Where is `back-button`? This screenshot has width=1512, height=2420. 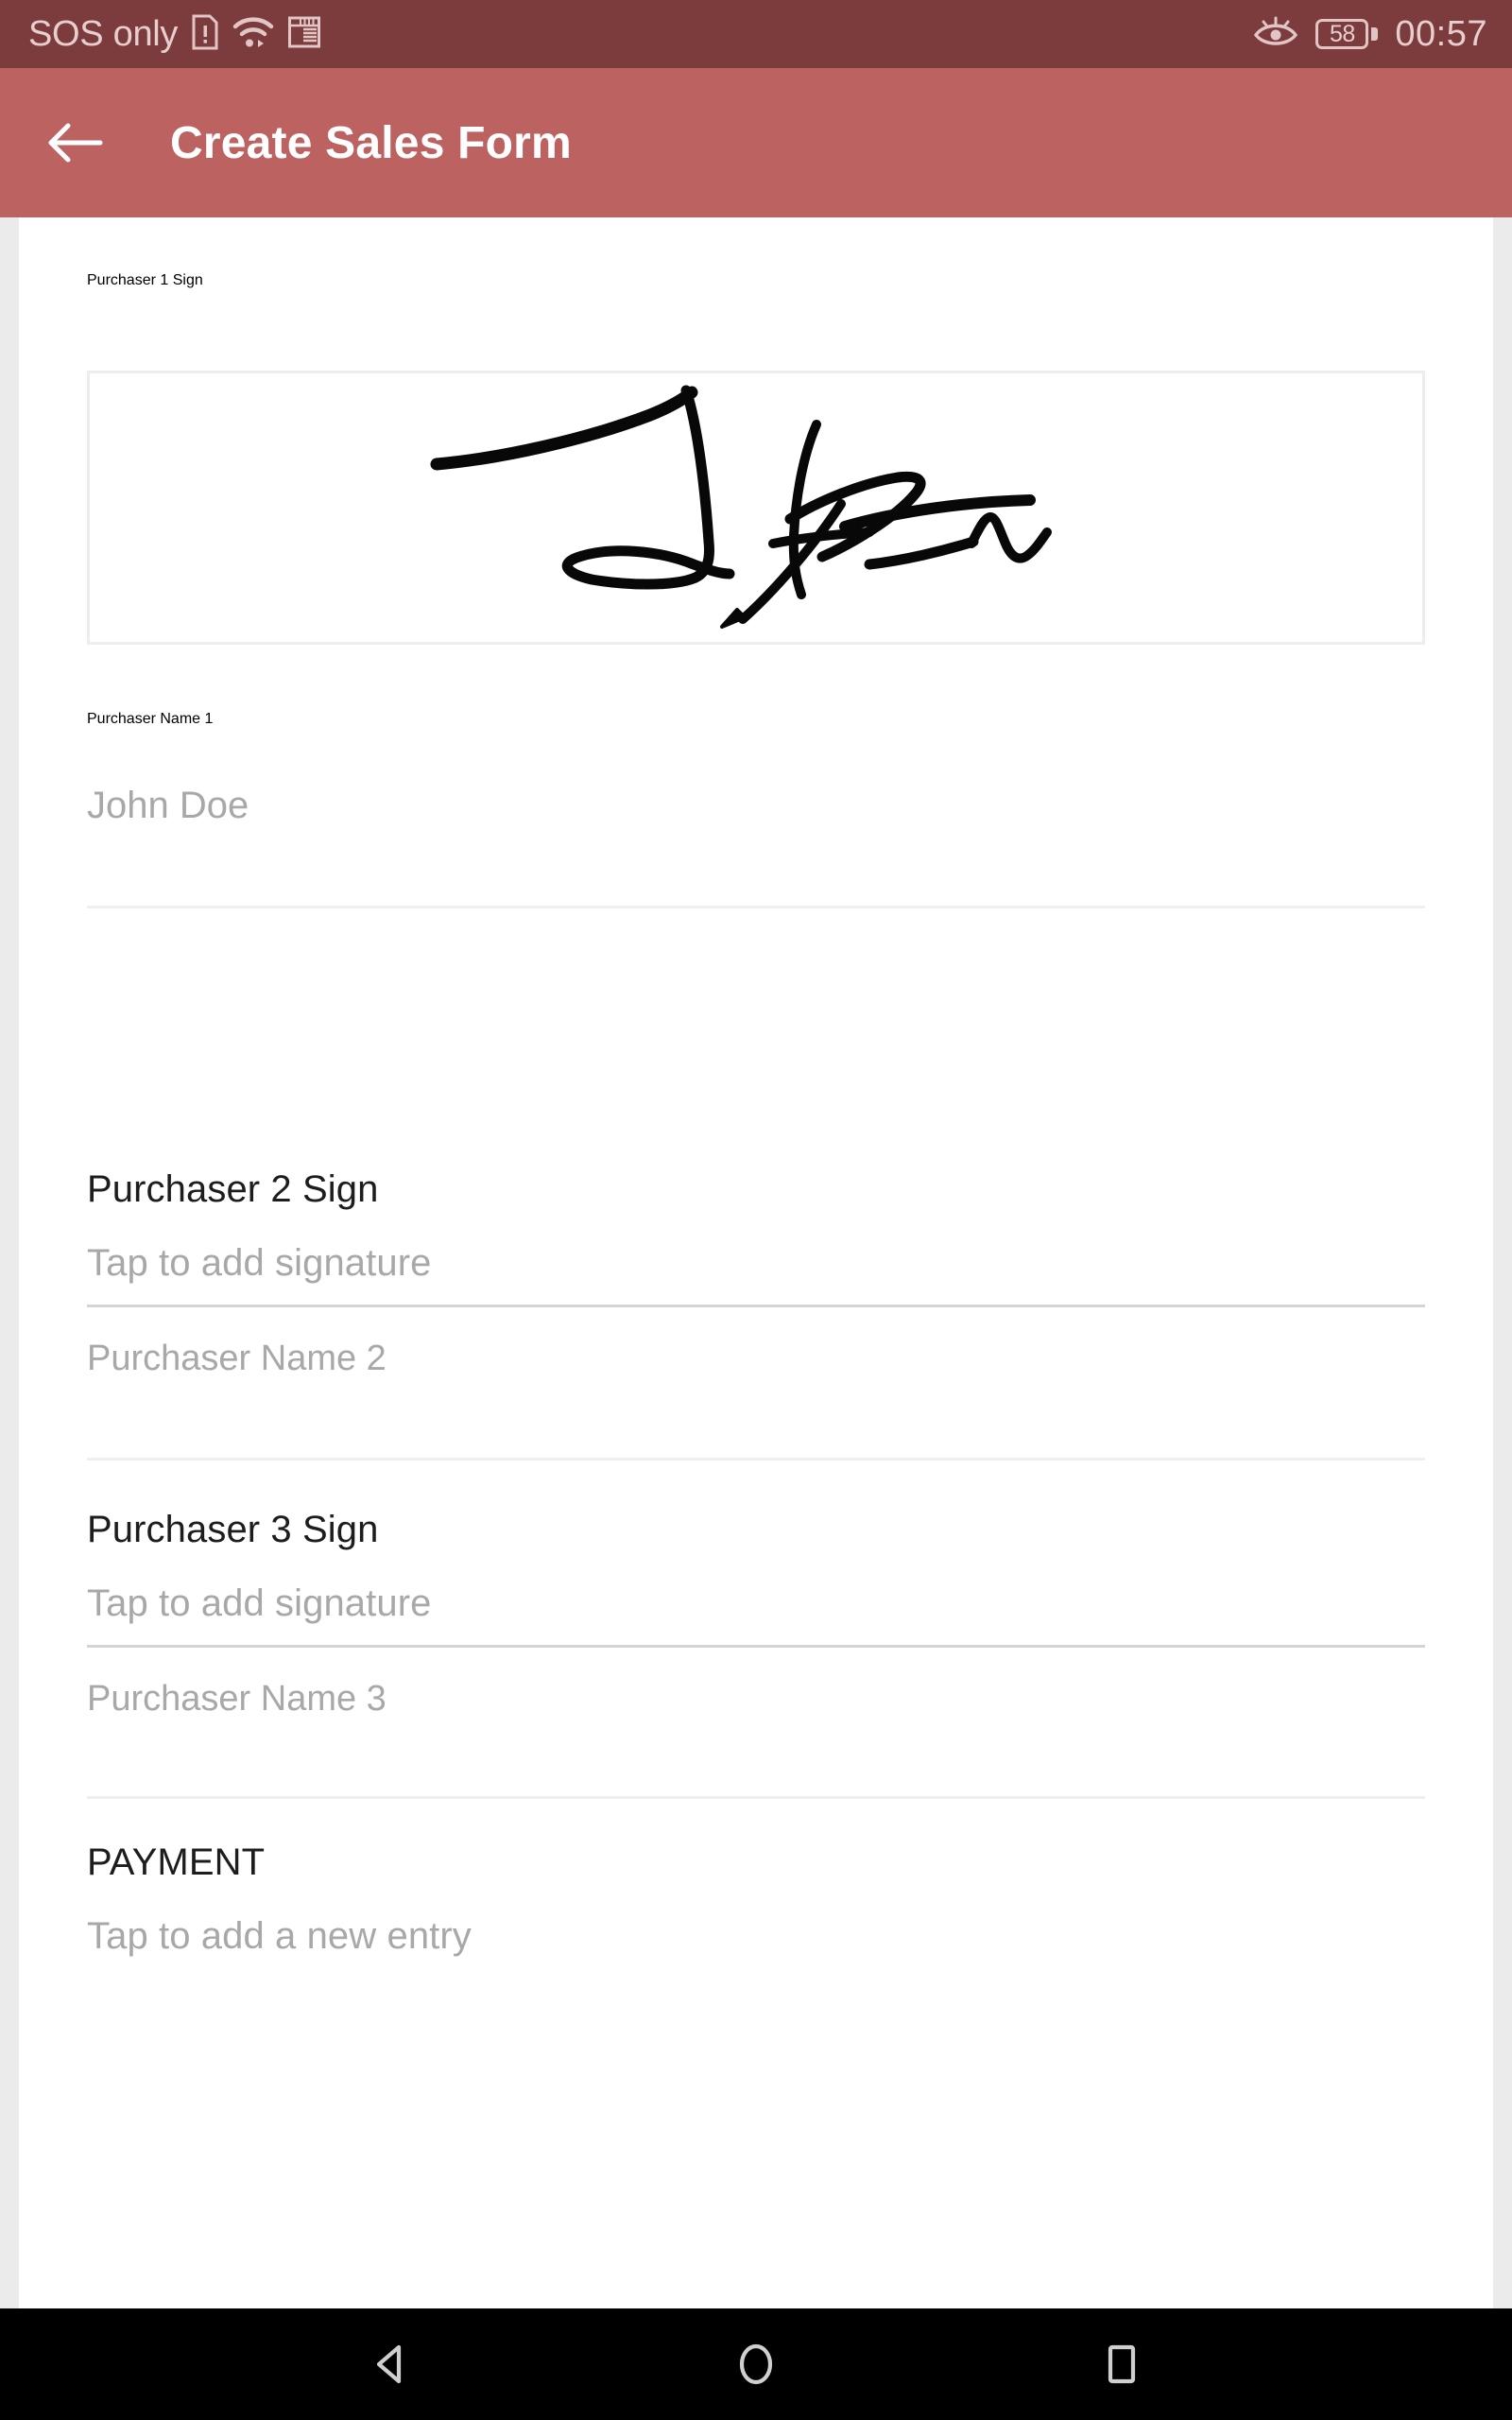
back-button is located at coordinates (74, 143).